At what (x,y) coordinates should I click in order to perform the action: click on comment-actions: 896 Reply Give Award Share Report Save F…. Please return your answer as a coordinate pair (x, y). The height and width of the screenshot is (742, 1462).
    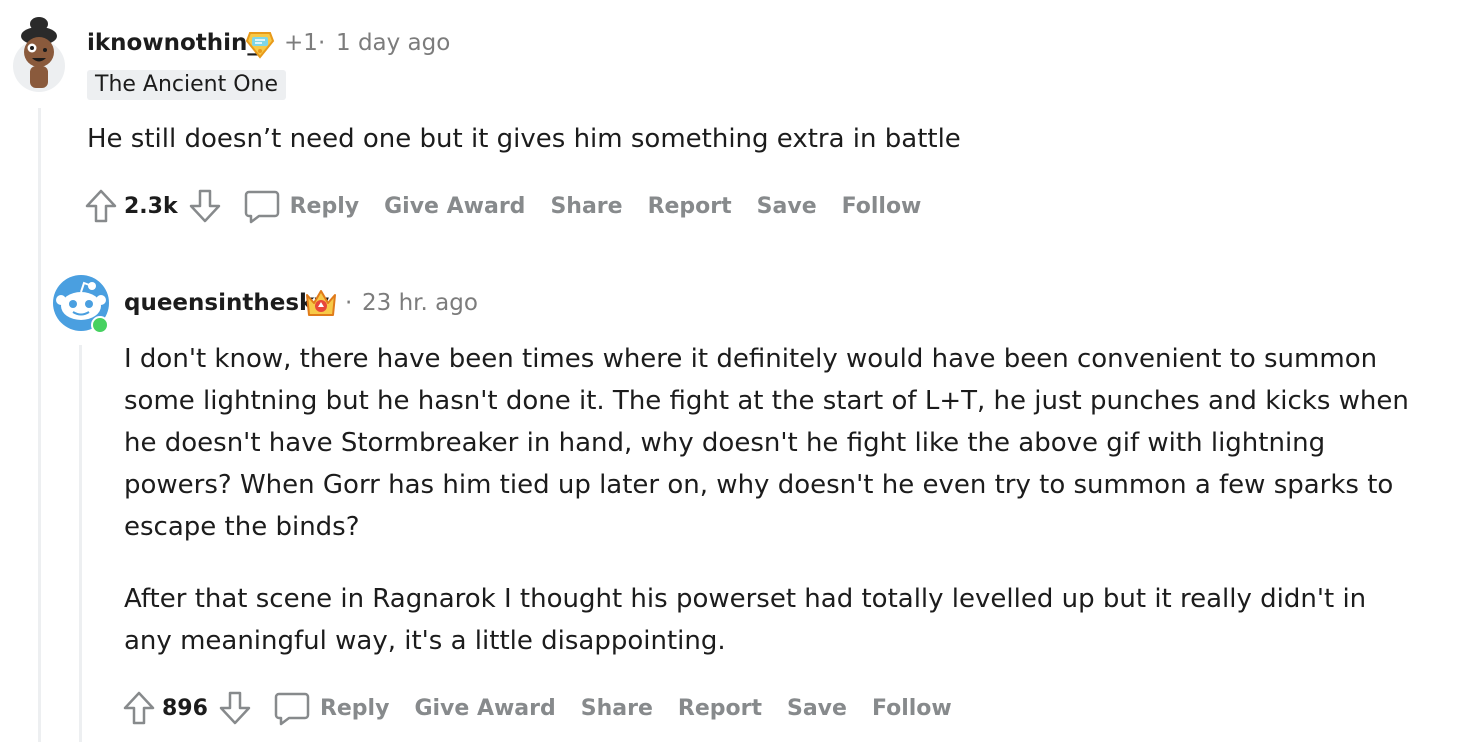
    Looking at the image, I should click on (545, 708).